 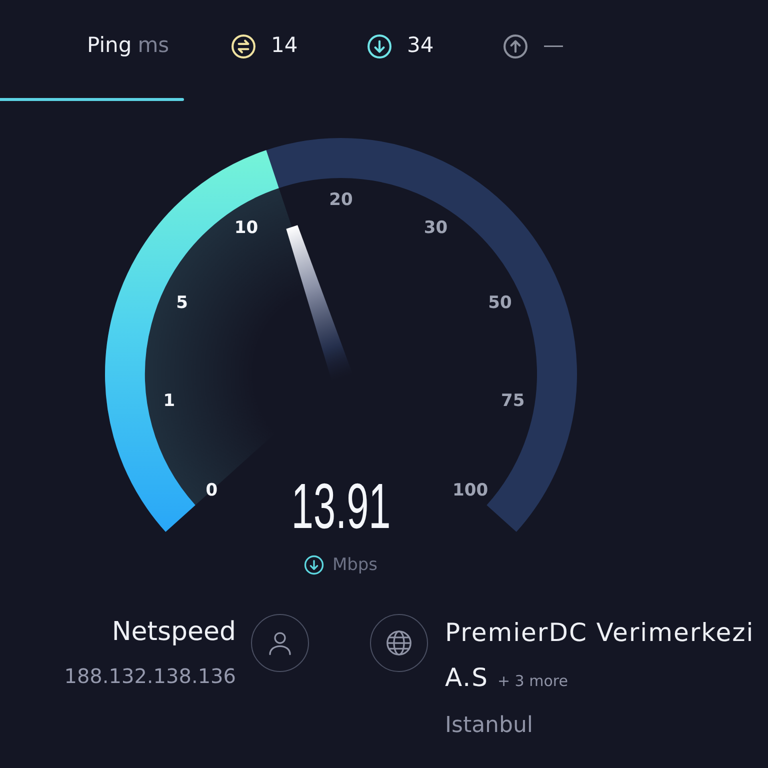 I want to click on speed-value: 13.91, so click(x=341, y=506).